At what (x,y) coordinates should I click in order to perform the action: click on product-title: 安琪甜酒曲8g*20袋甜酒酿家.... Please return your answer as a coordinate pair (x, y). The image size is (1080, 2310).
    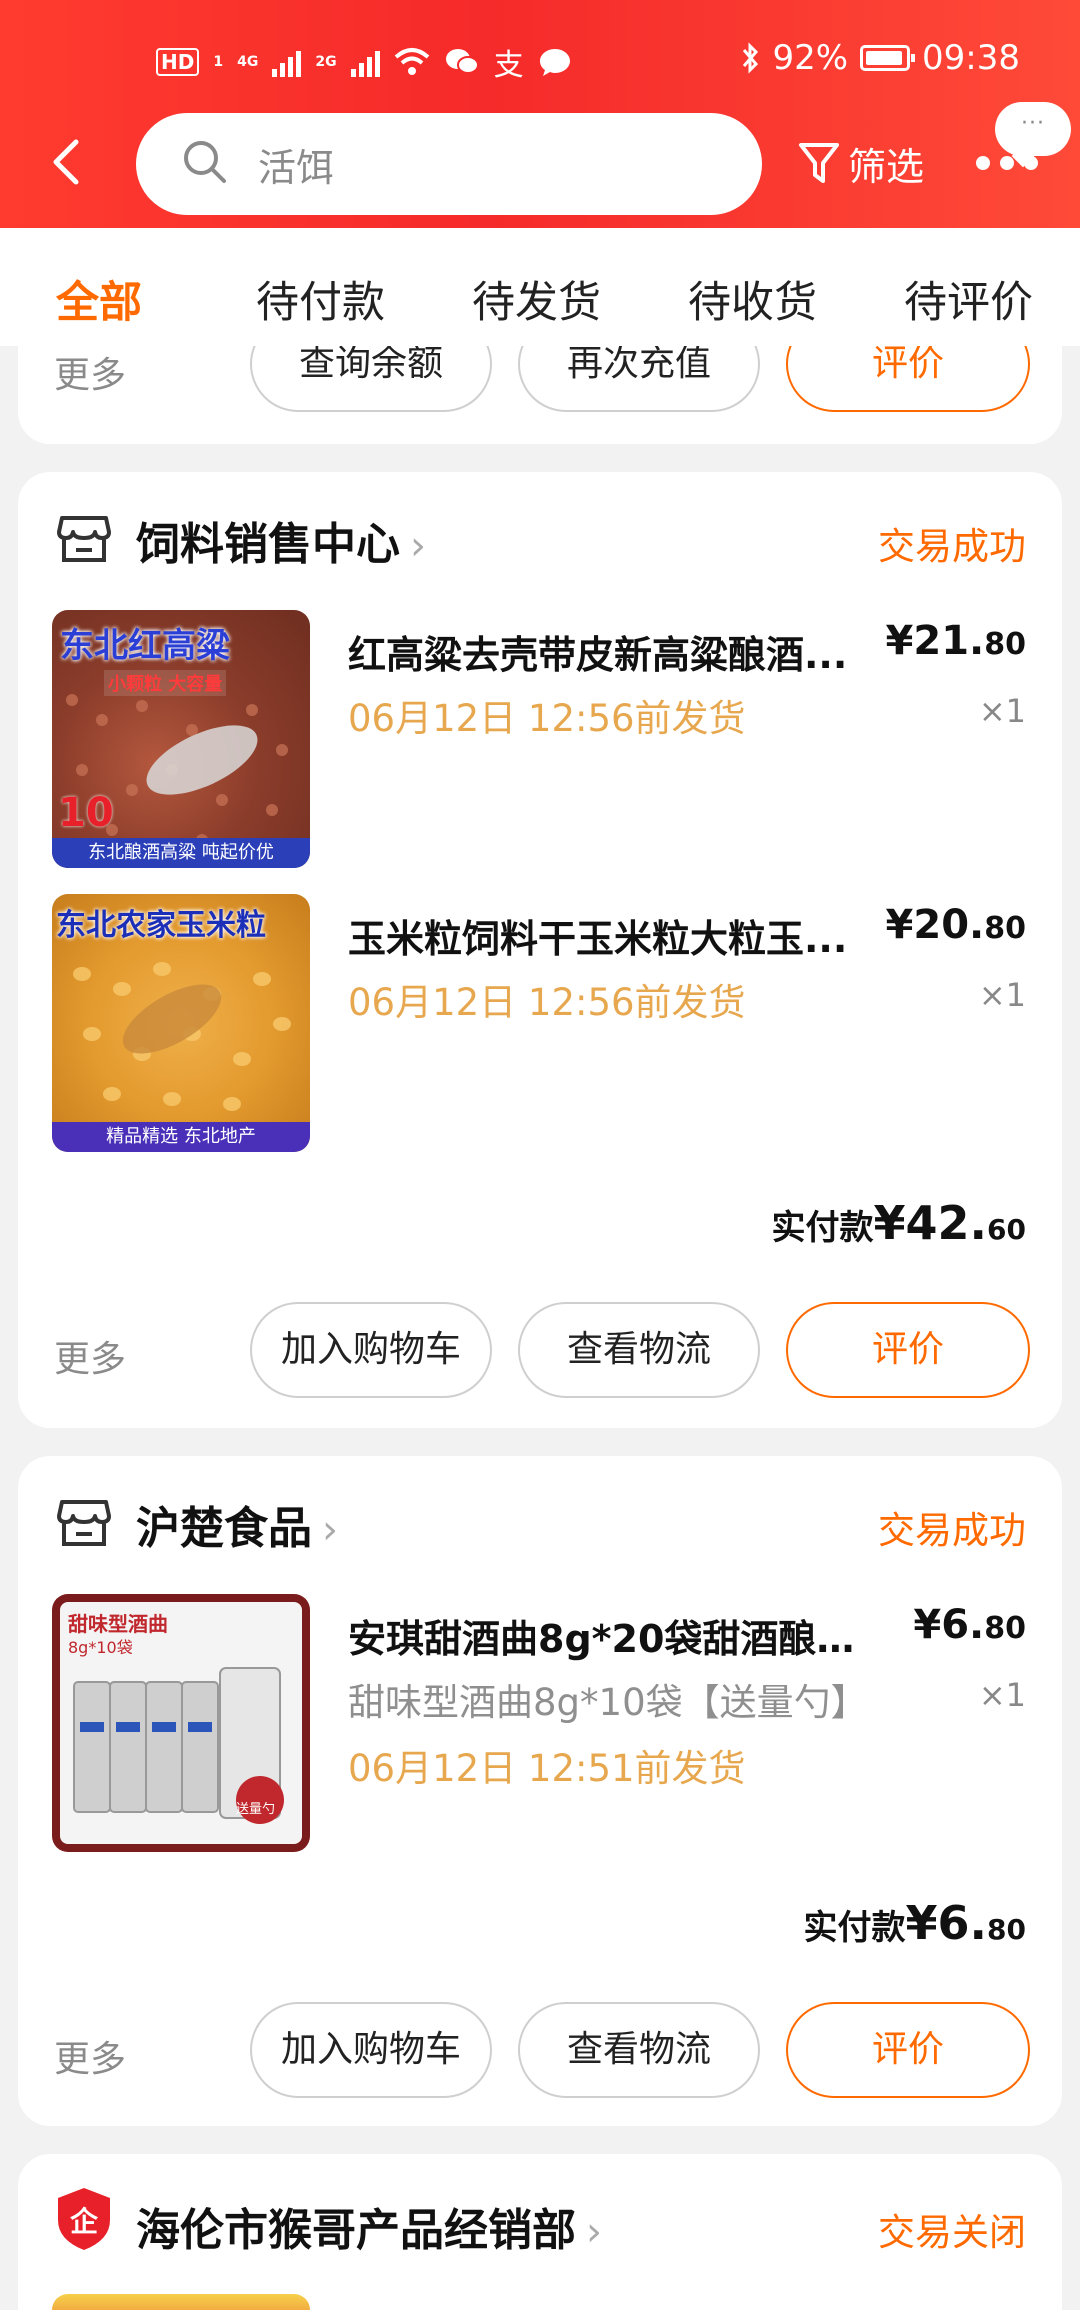
    Looking at the image, I should click on (613, 1635).